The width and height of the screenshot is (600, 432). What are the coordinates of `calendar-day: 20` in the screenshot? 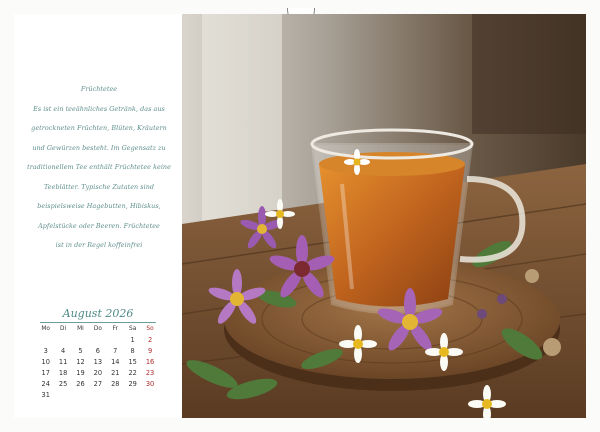 It's located at (98, 373).